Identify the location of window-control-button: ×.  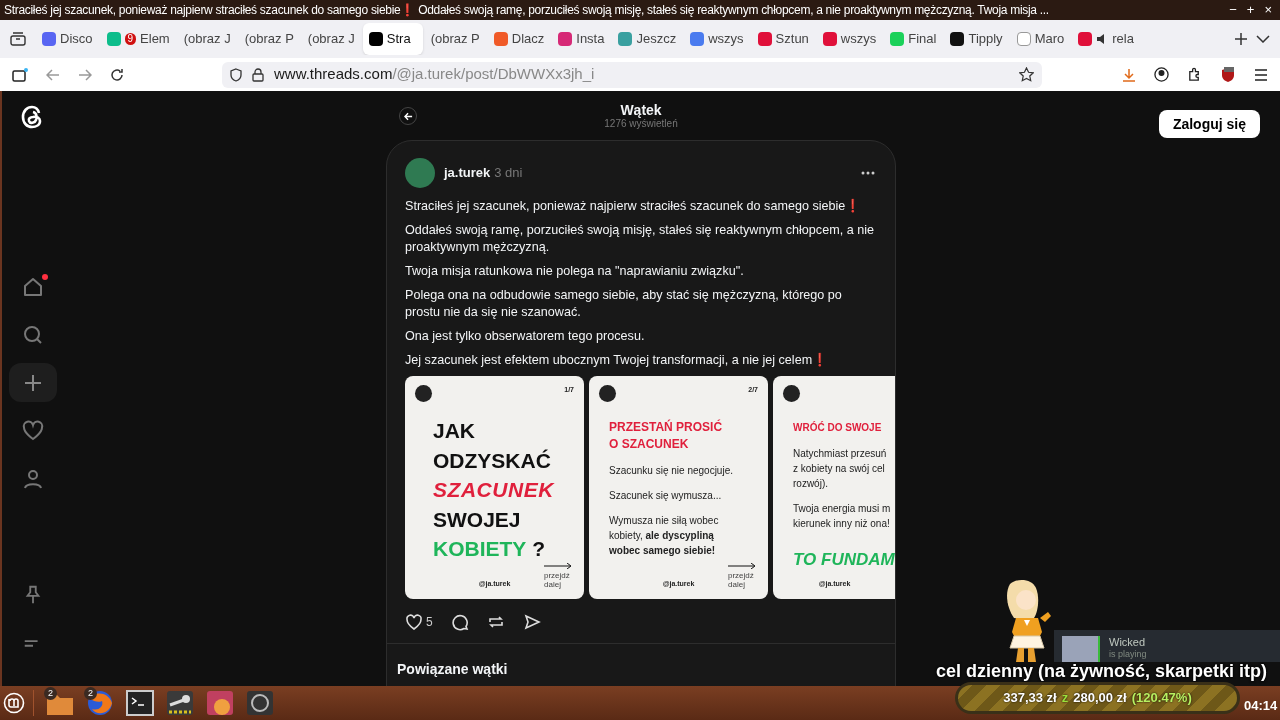
(1268, 10).